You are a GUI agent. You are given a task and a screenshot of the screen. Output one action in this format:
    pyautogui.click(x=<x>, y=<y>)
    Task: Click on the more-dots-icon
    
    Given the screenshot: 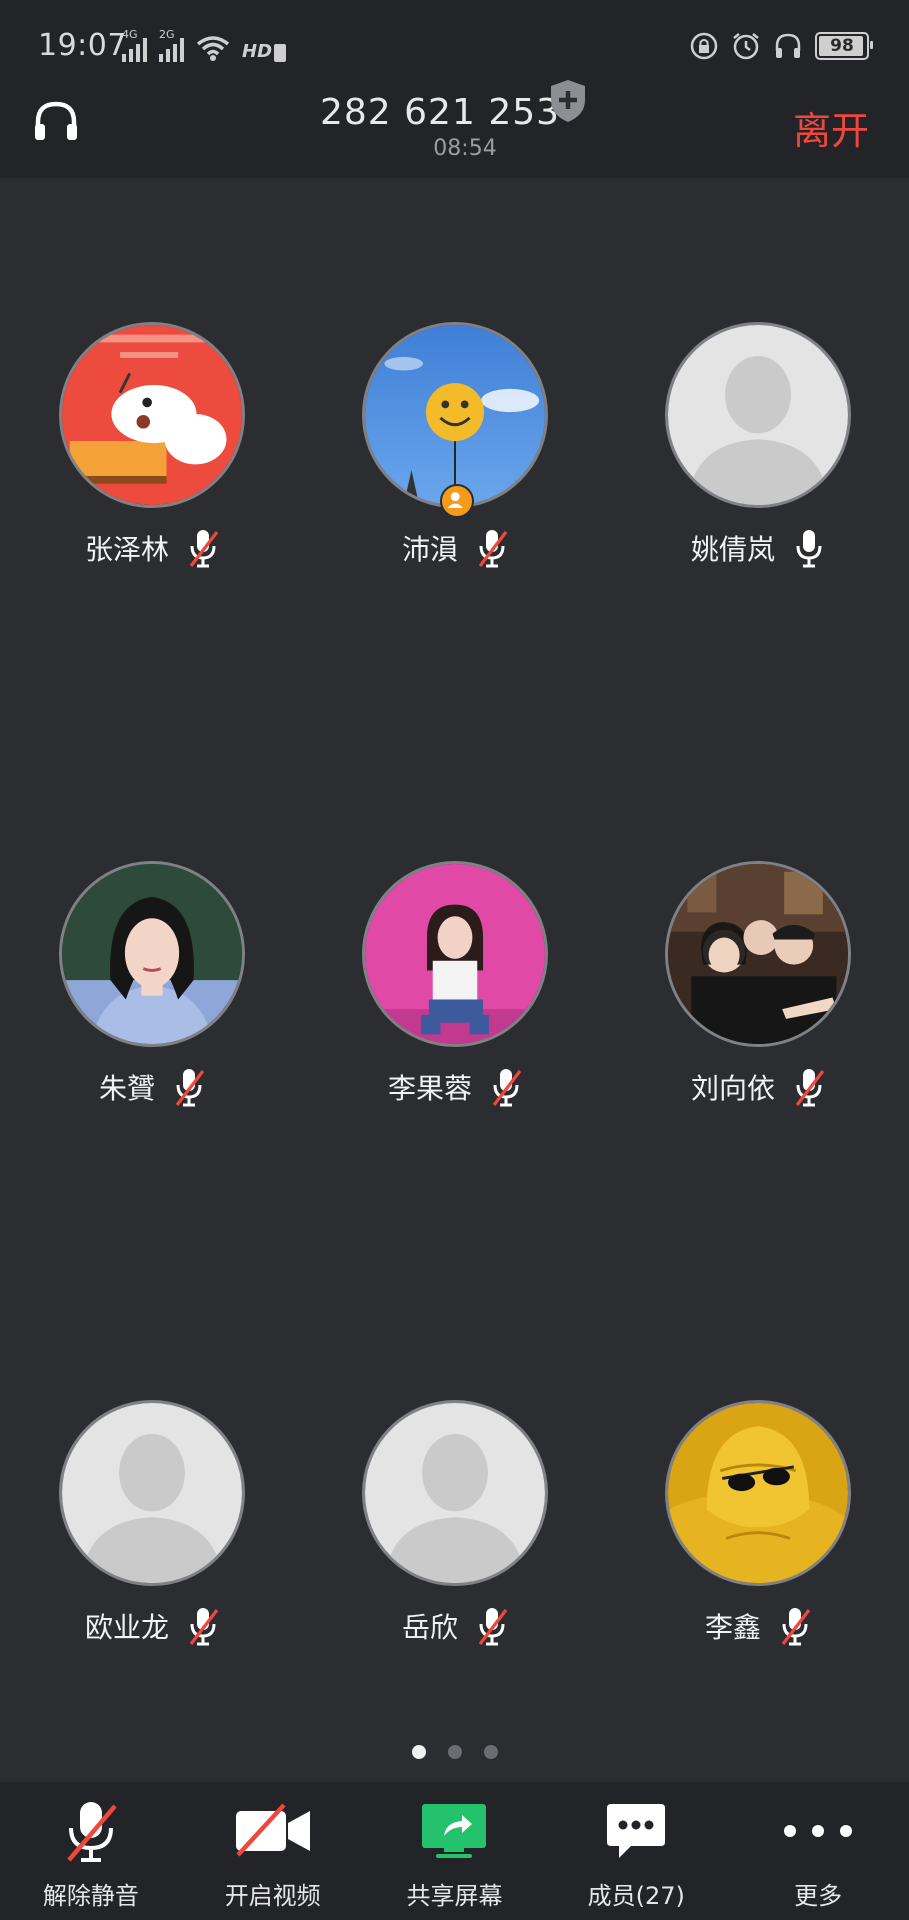 What is the action you would take?
    pyautogui.click(x=818, y=1831)
    